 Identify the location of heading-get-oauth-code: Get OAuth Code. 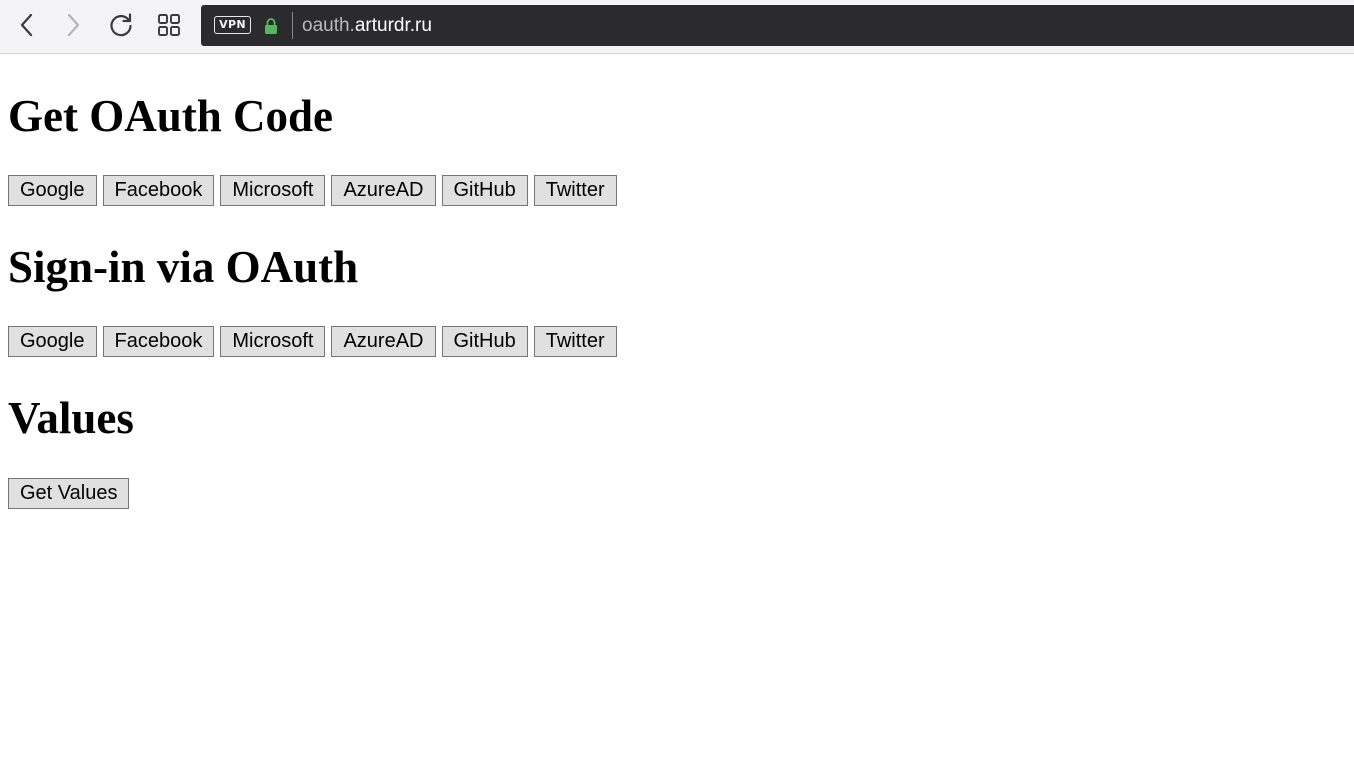
(170, 116).